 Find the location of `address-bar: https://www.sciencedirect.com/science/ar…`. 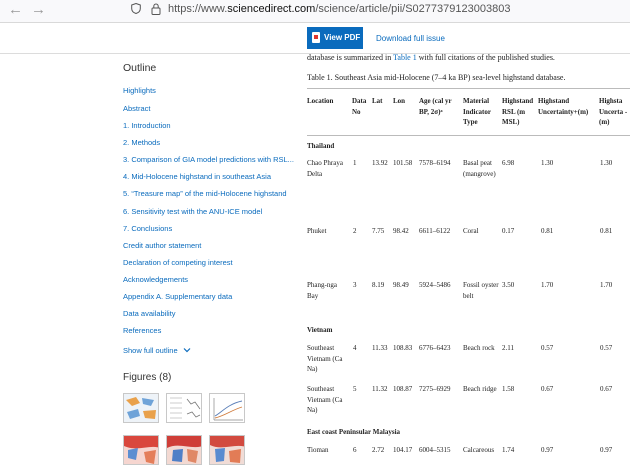

address-bar: https://www.sciencedirect.com/science/ar… is located at coordinates (339, 9).